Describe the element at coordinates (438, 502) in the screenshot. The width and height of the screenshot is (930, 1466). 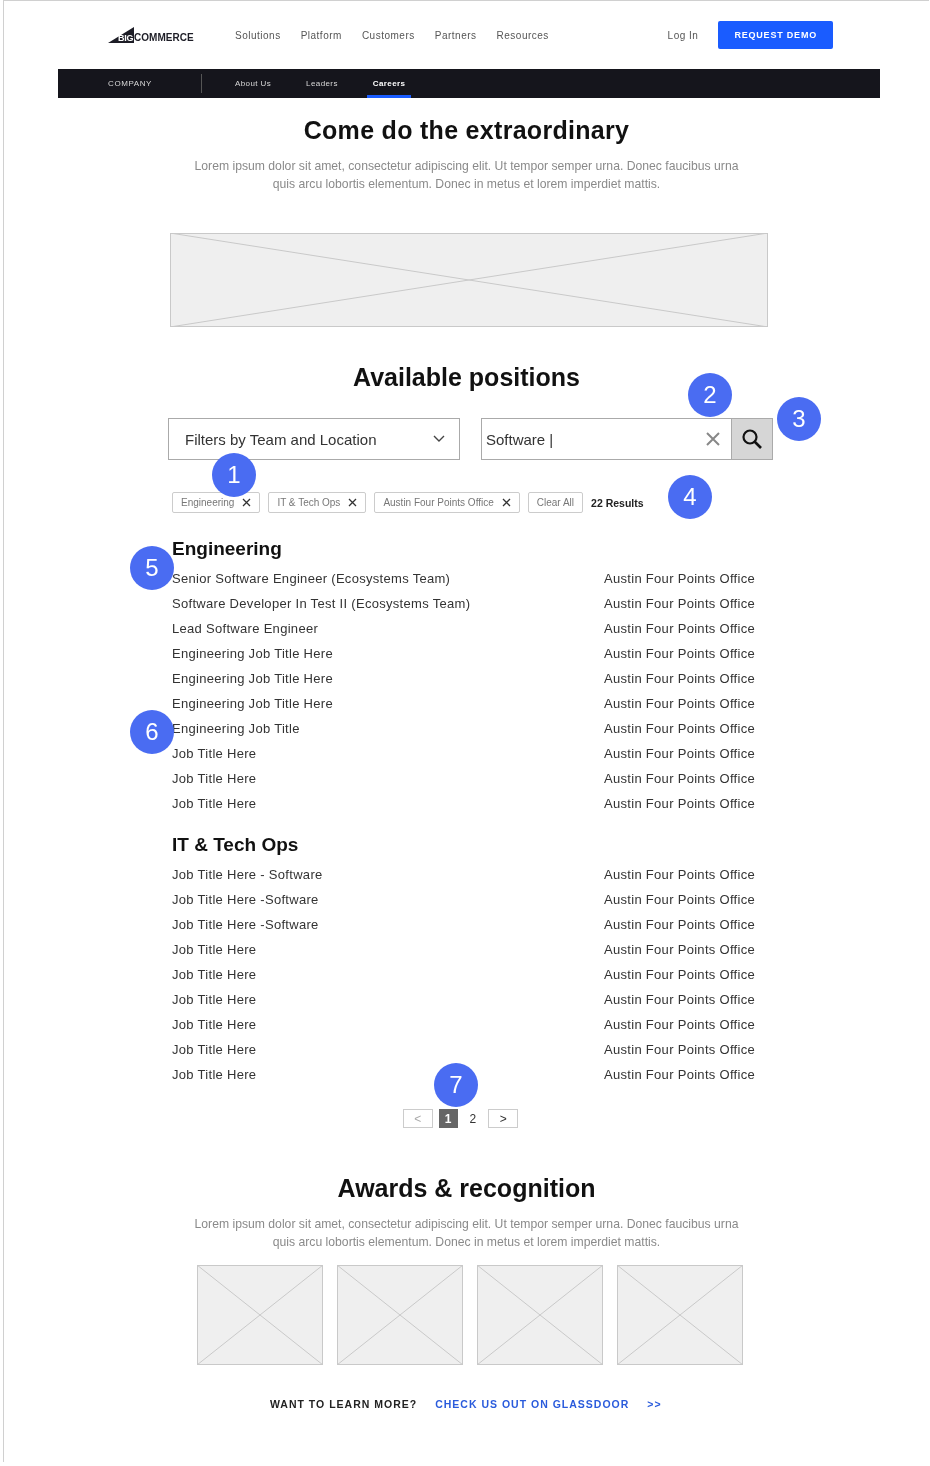
I see `chip-label: Austin Four Points Office` at that location.